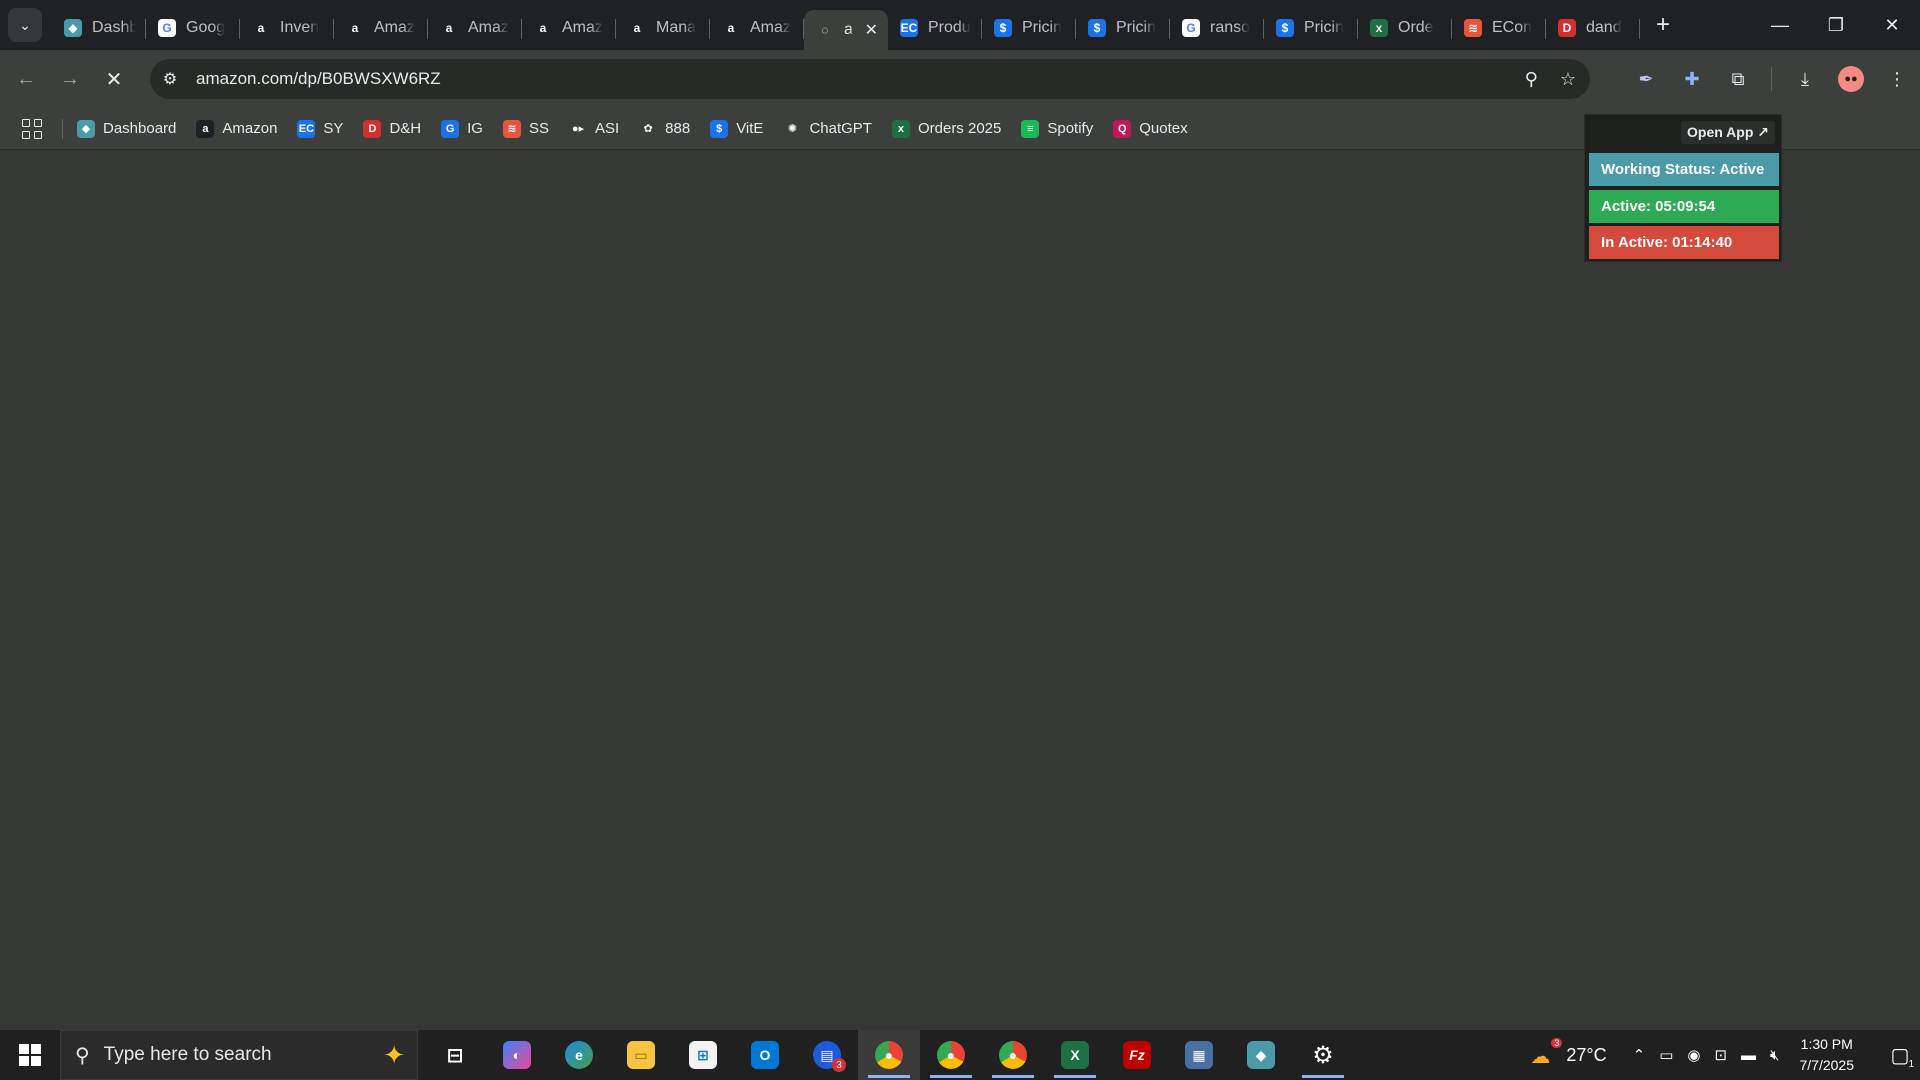 Image resolution: width=1920 pixels, height=1080 pixels. What do you see at coordinates (25, 25) in the screenshot?
I see `tab-search-button: ⌄` at bounding box center [25, 25].